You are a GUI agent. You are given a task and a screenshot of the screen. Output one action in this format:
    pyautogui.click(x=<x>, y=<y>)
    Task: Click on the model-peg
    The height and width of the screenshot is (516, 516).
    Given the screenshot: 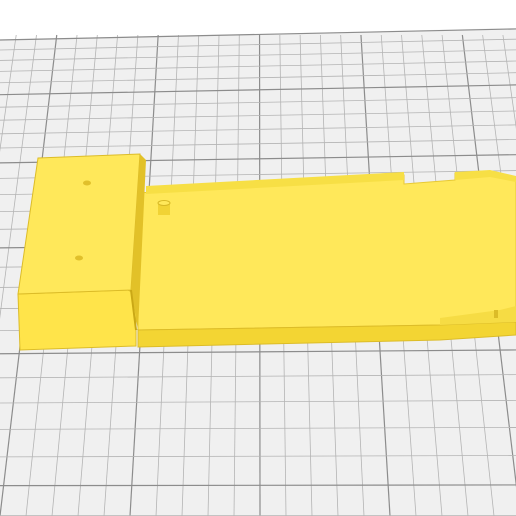 What is the action you would take?
    pyautogui.click(x=164, y=207)
    